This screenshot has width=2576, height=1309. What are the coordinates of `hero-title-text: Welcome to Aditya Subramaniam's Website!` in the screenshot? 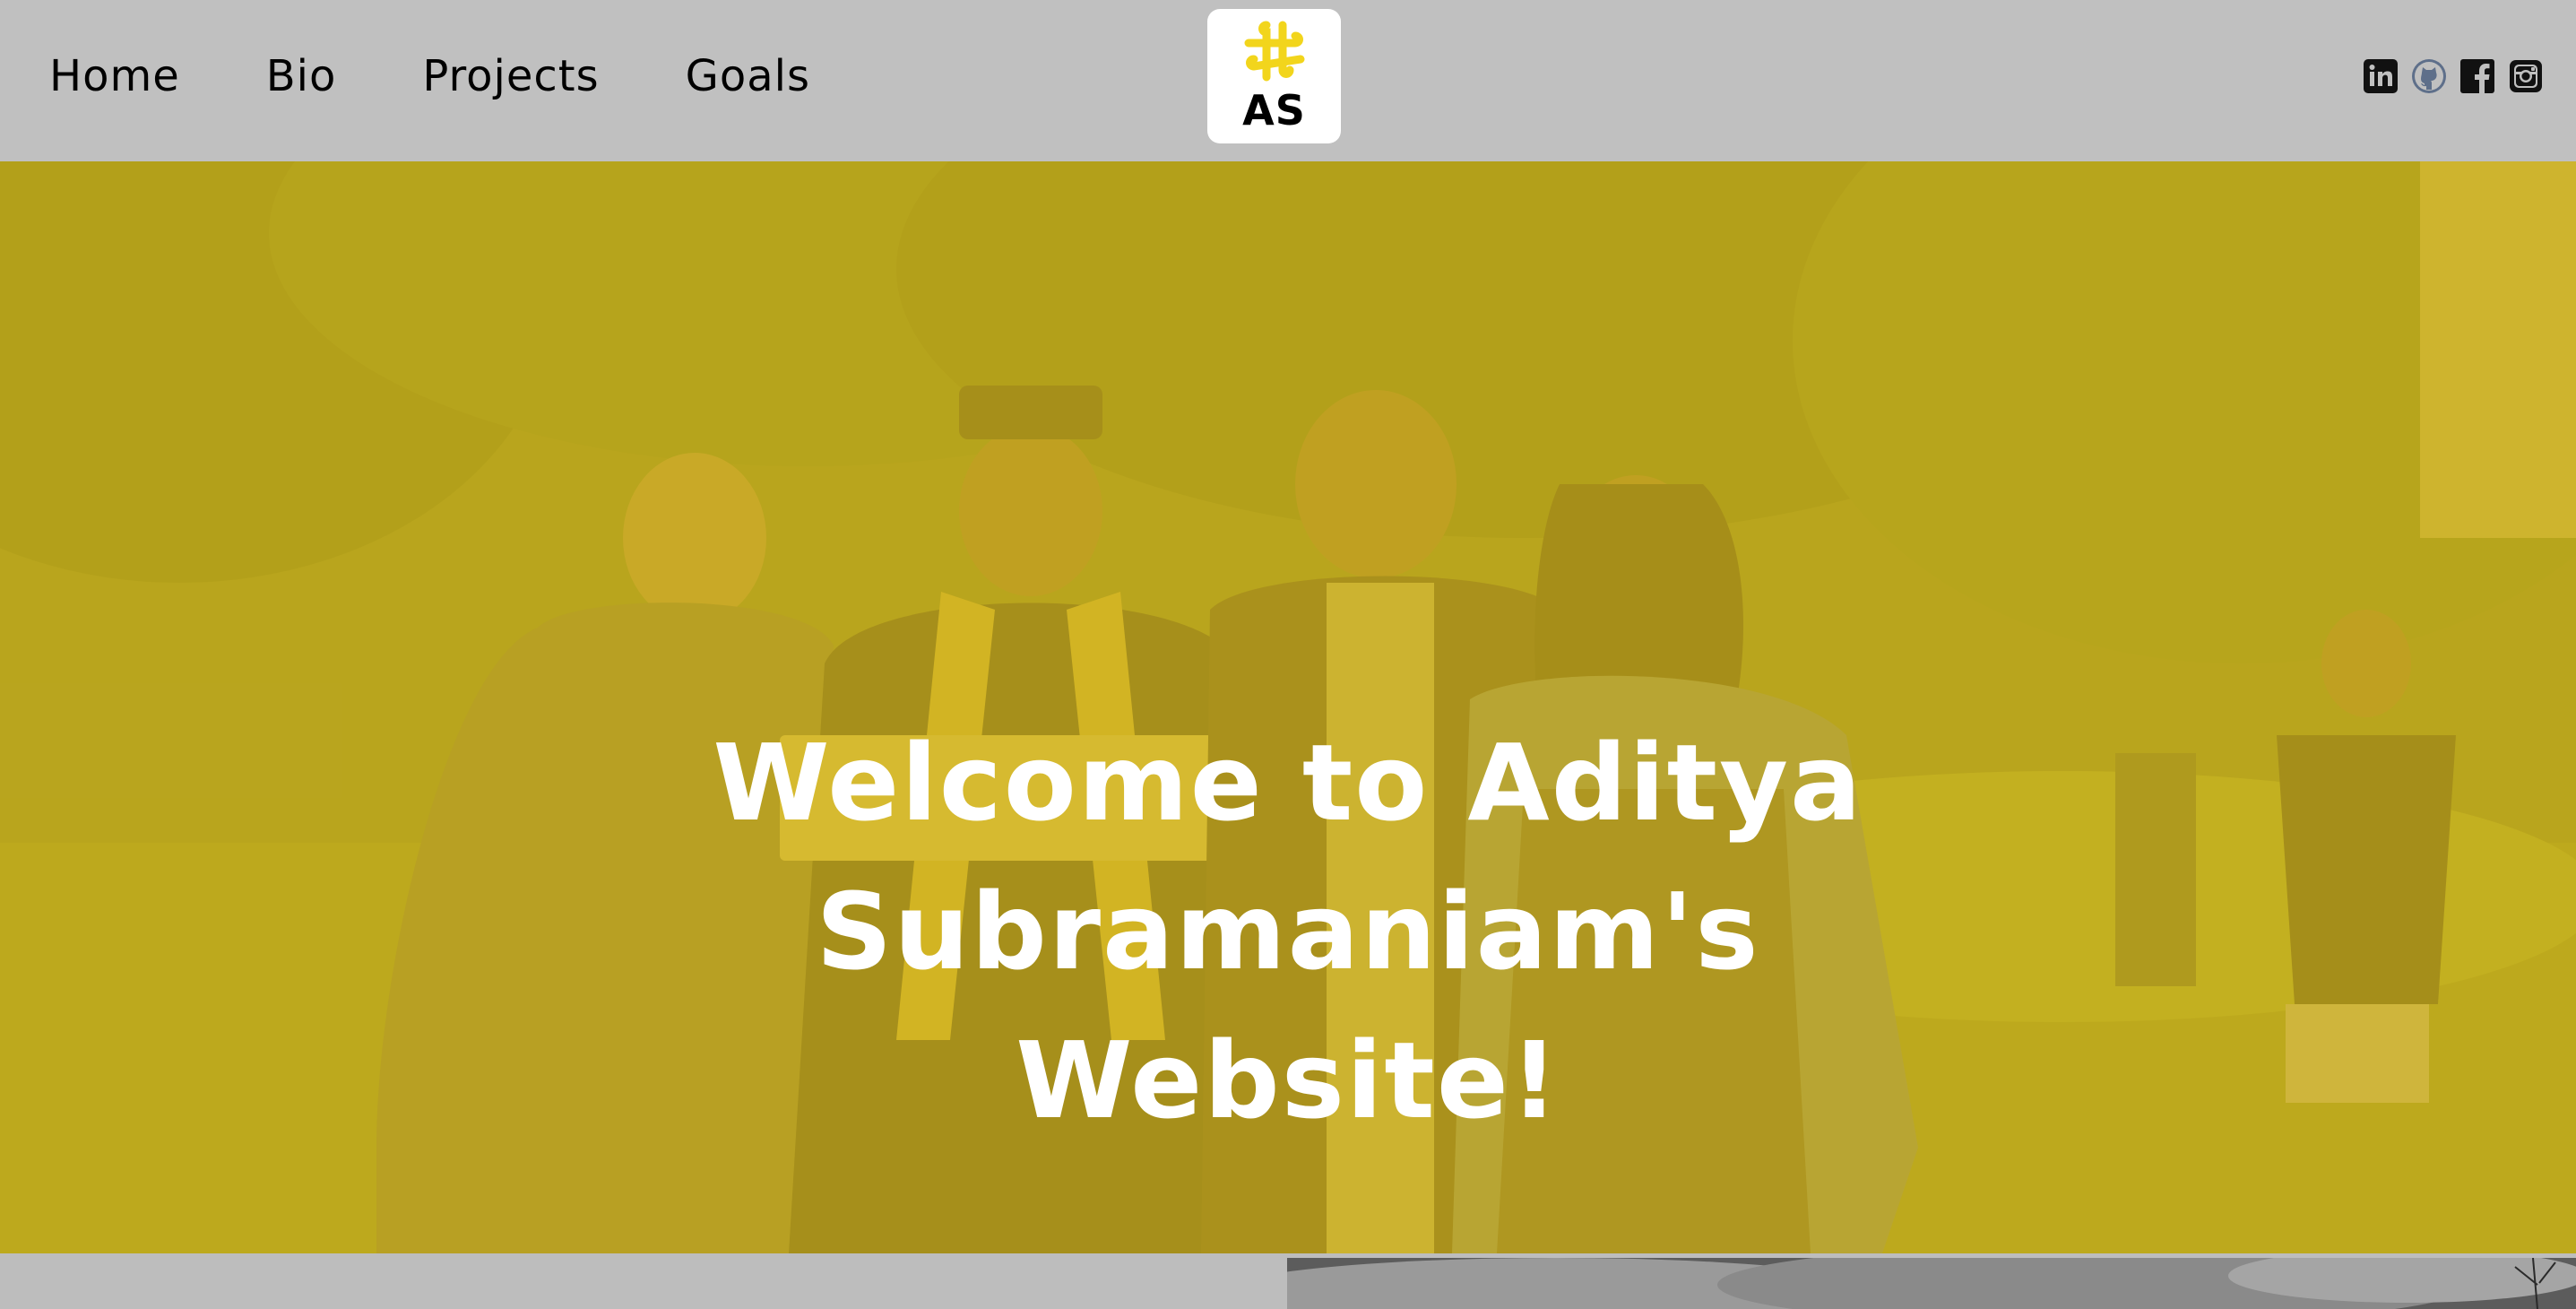 It's located at (1288, 931).